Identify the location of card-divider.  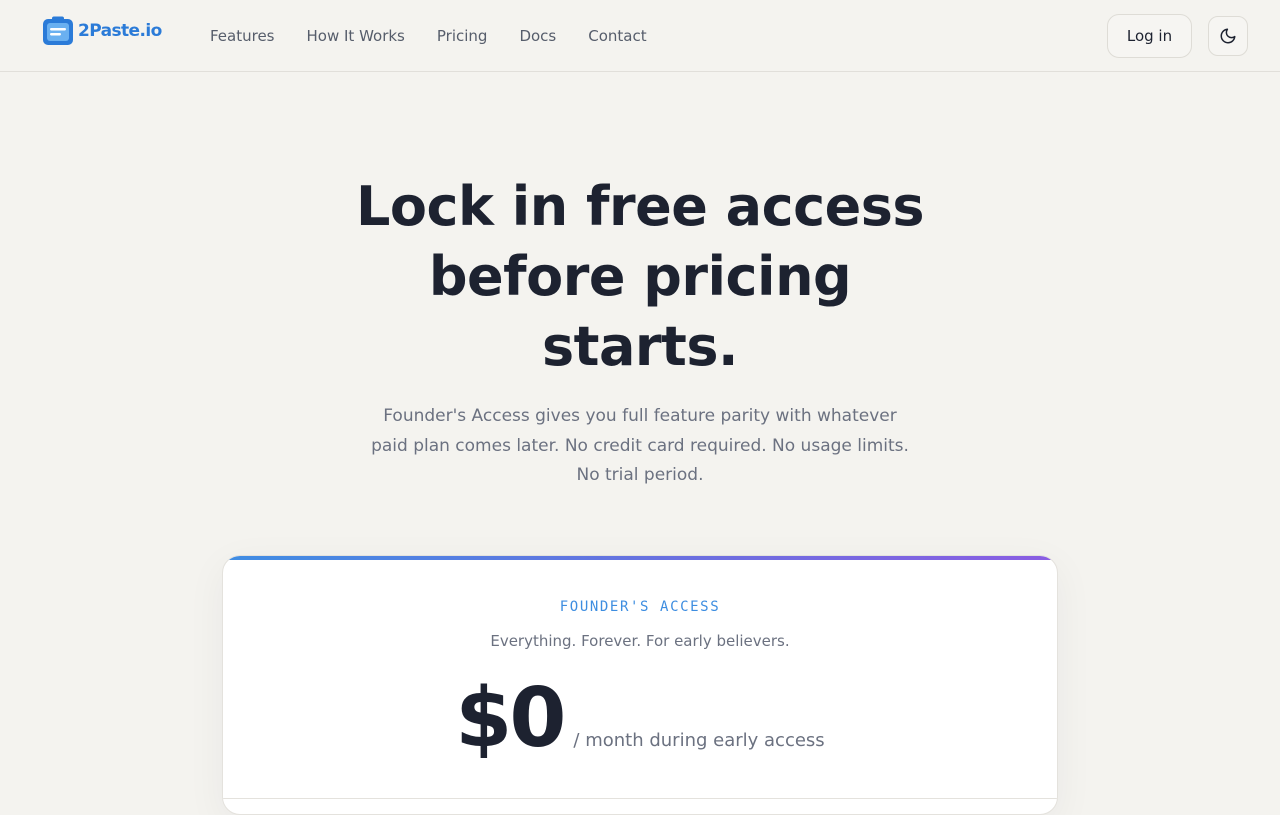
(640, 798).